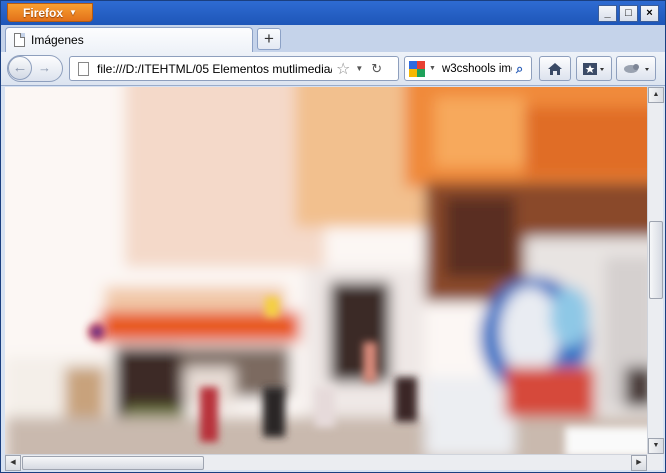 The image size is (666, 473). What do you see at coordinates (333, 13) in the screenshot?
I see `title-bar: Firefox ▼ _ □ ×` at bounding box center [333, 13].